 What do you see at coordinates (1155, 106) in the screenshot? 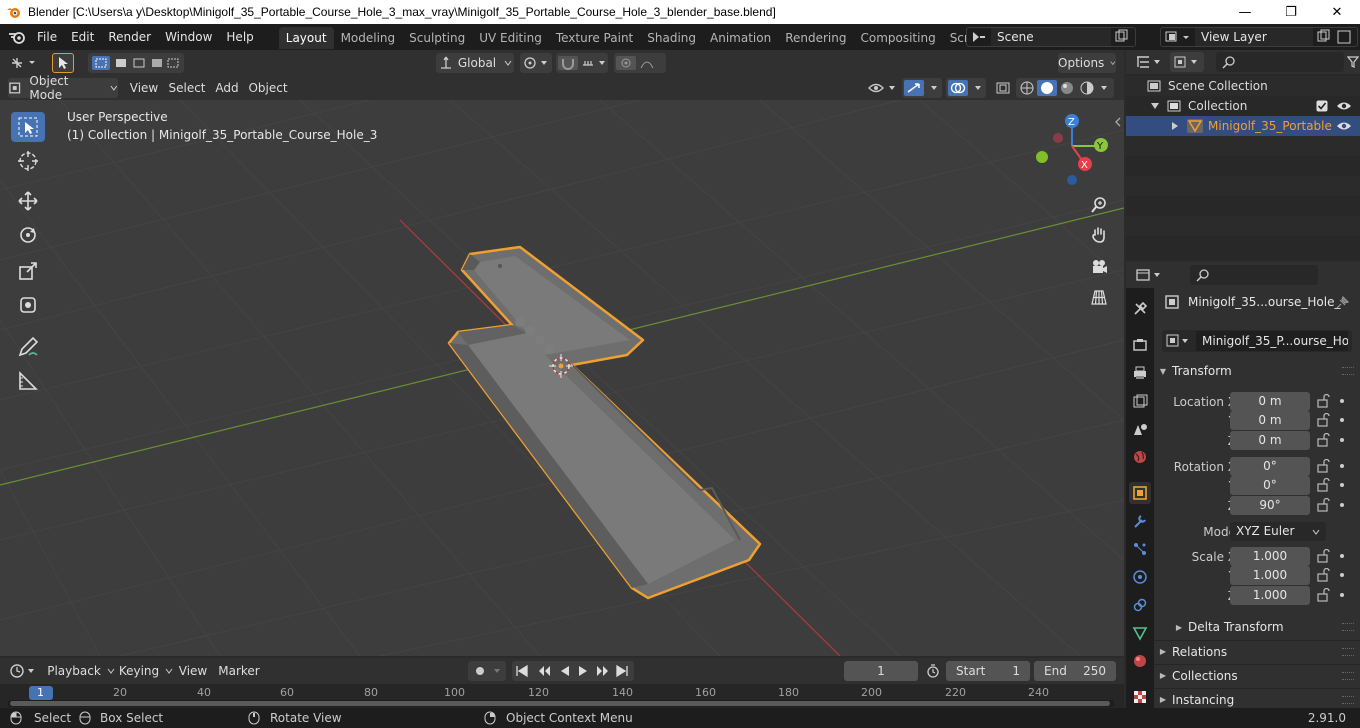
I see `expand-arrow-down-icon` at bounding box center [1155, 106].